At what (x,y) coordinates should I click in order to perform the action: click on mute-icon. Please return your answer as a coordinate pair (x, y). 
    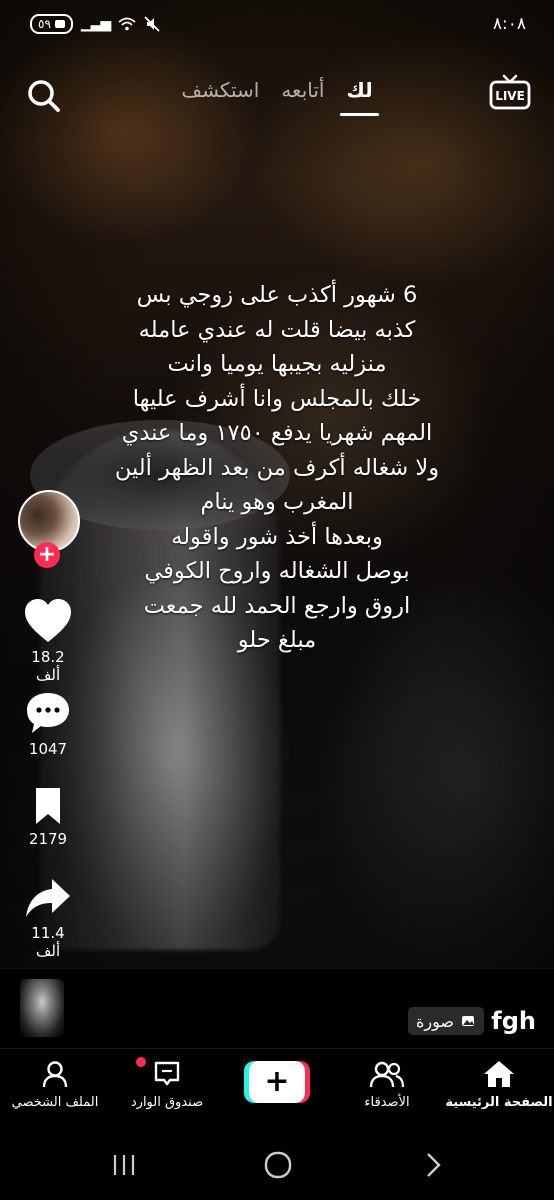
    Looking at the image, I should click on (152, 24).